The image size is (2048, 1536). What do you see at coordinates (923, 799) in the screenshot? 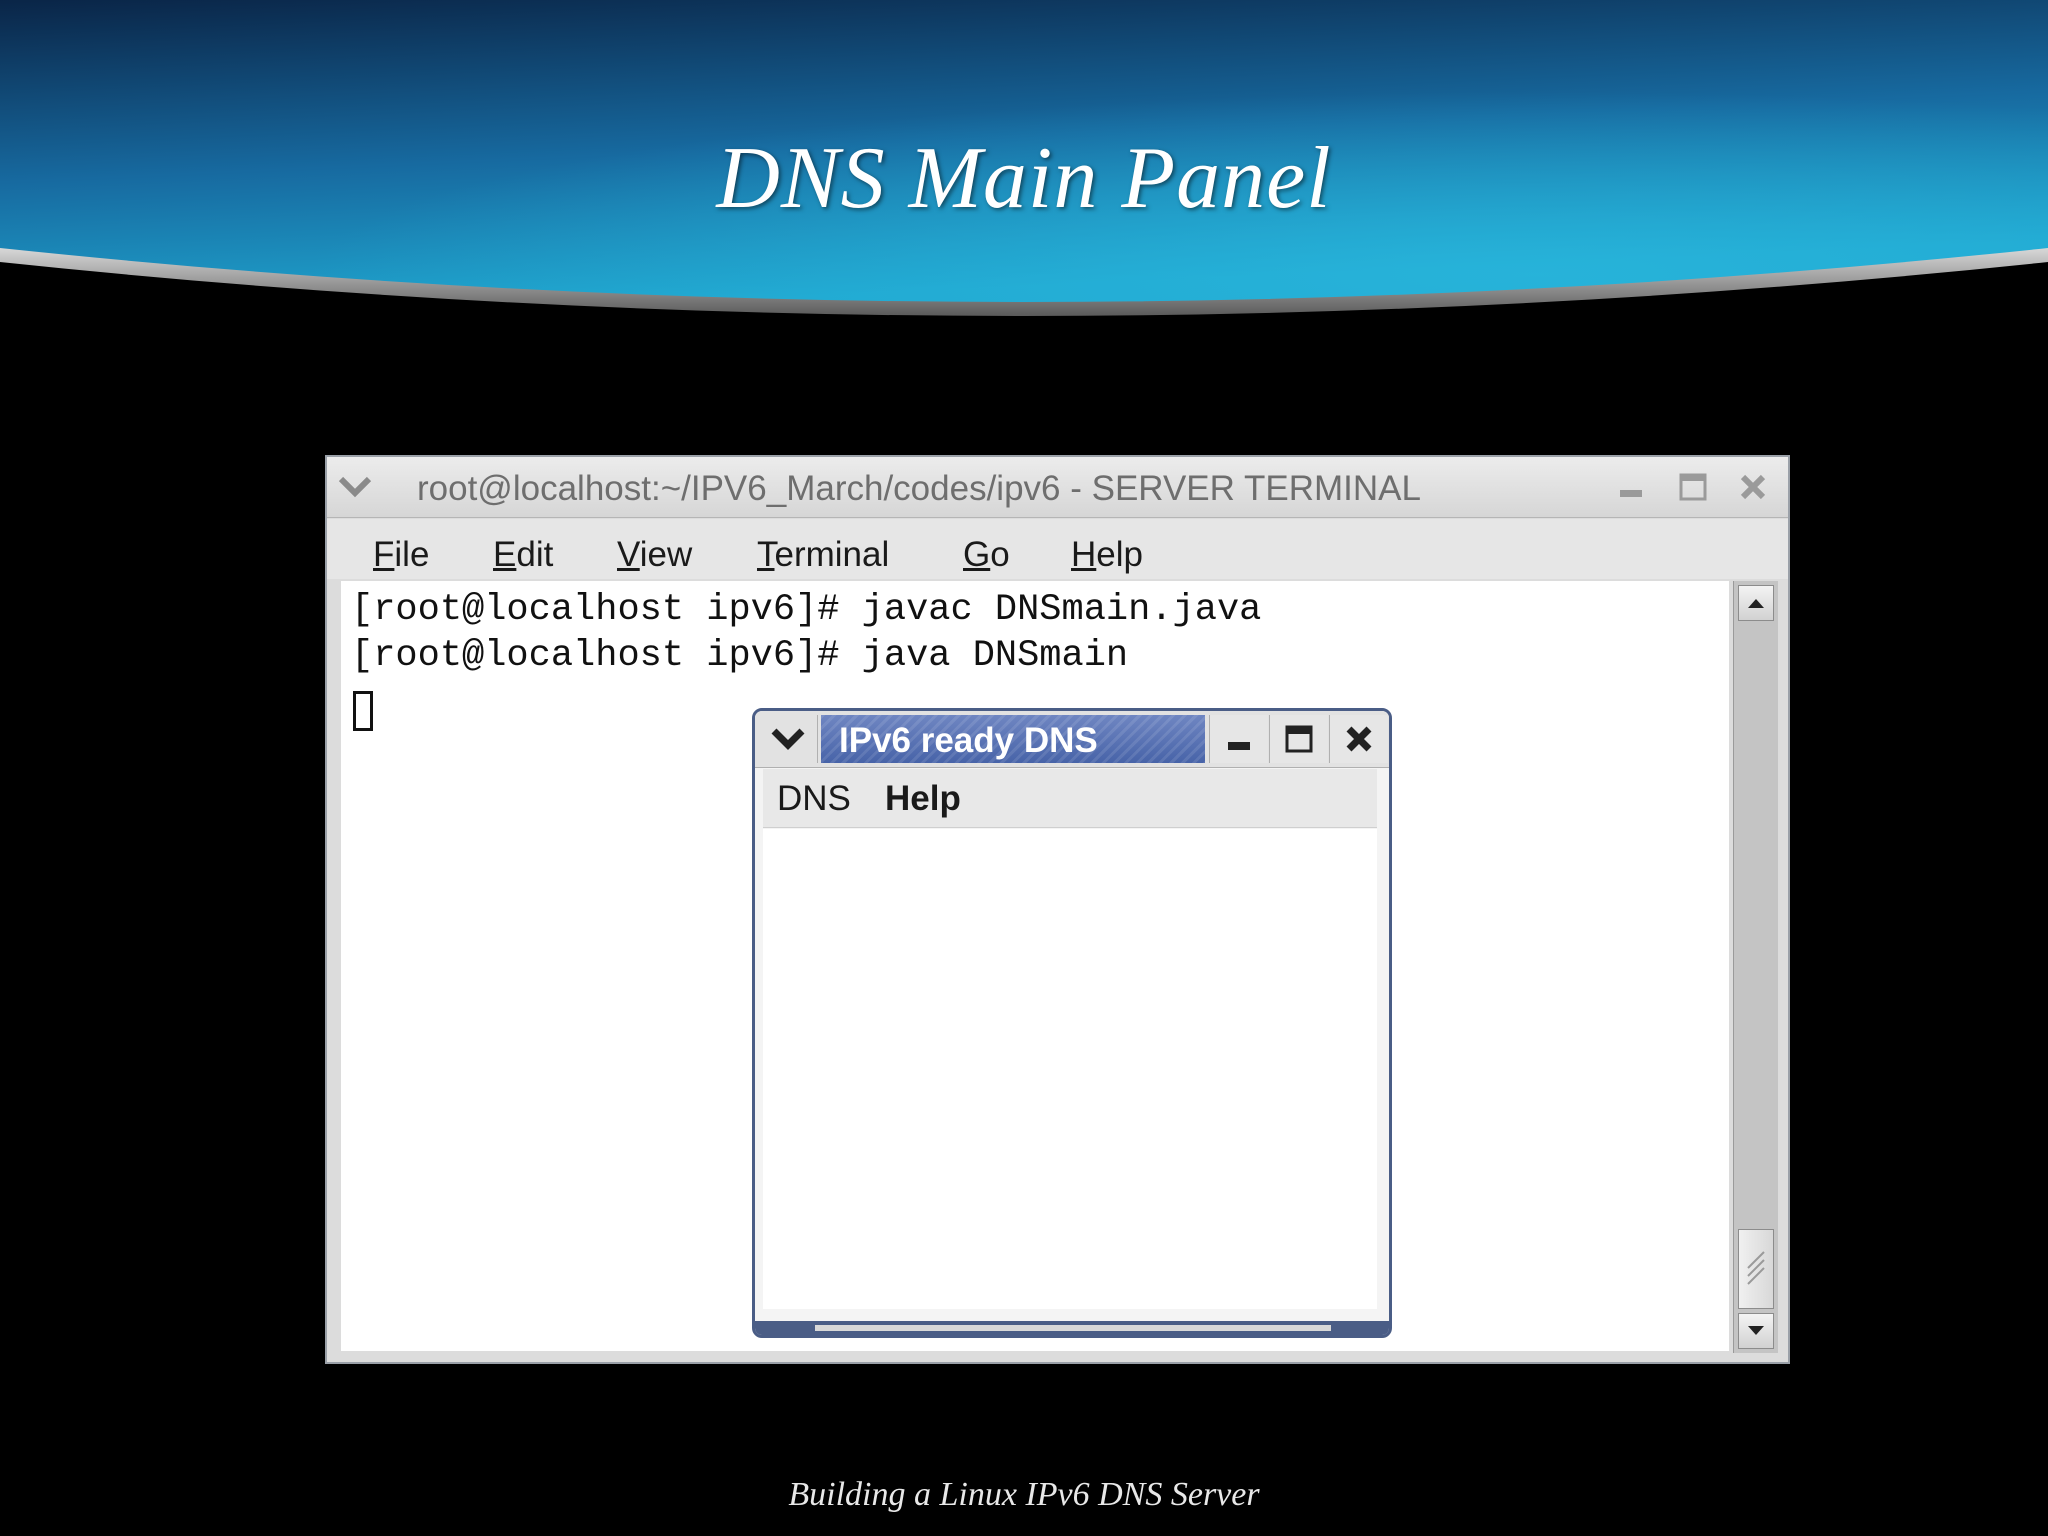
I see `dns-menu-help: Help` at bounding box center [923, 799].